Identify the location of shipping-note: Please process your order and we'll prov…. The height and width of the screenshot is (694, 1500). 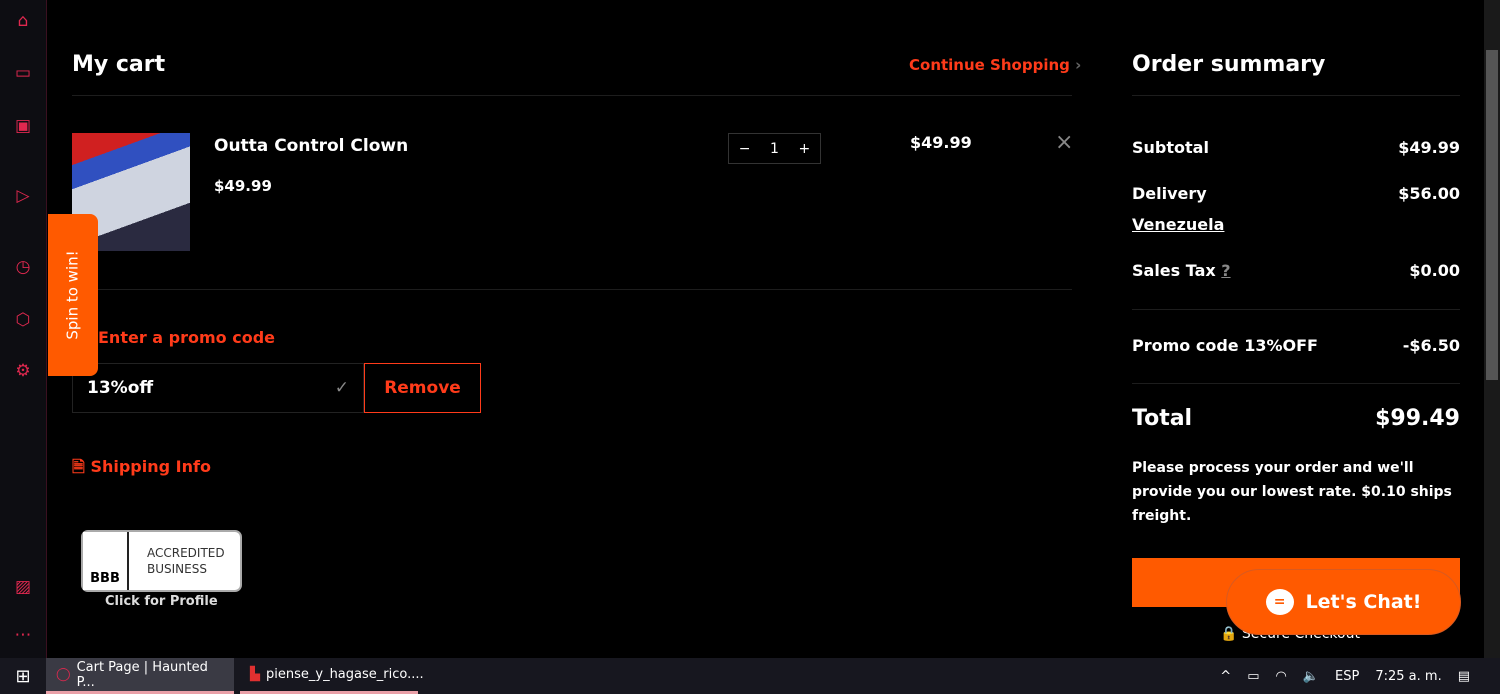
(1292, 492).